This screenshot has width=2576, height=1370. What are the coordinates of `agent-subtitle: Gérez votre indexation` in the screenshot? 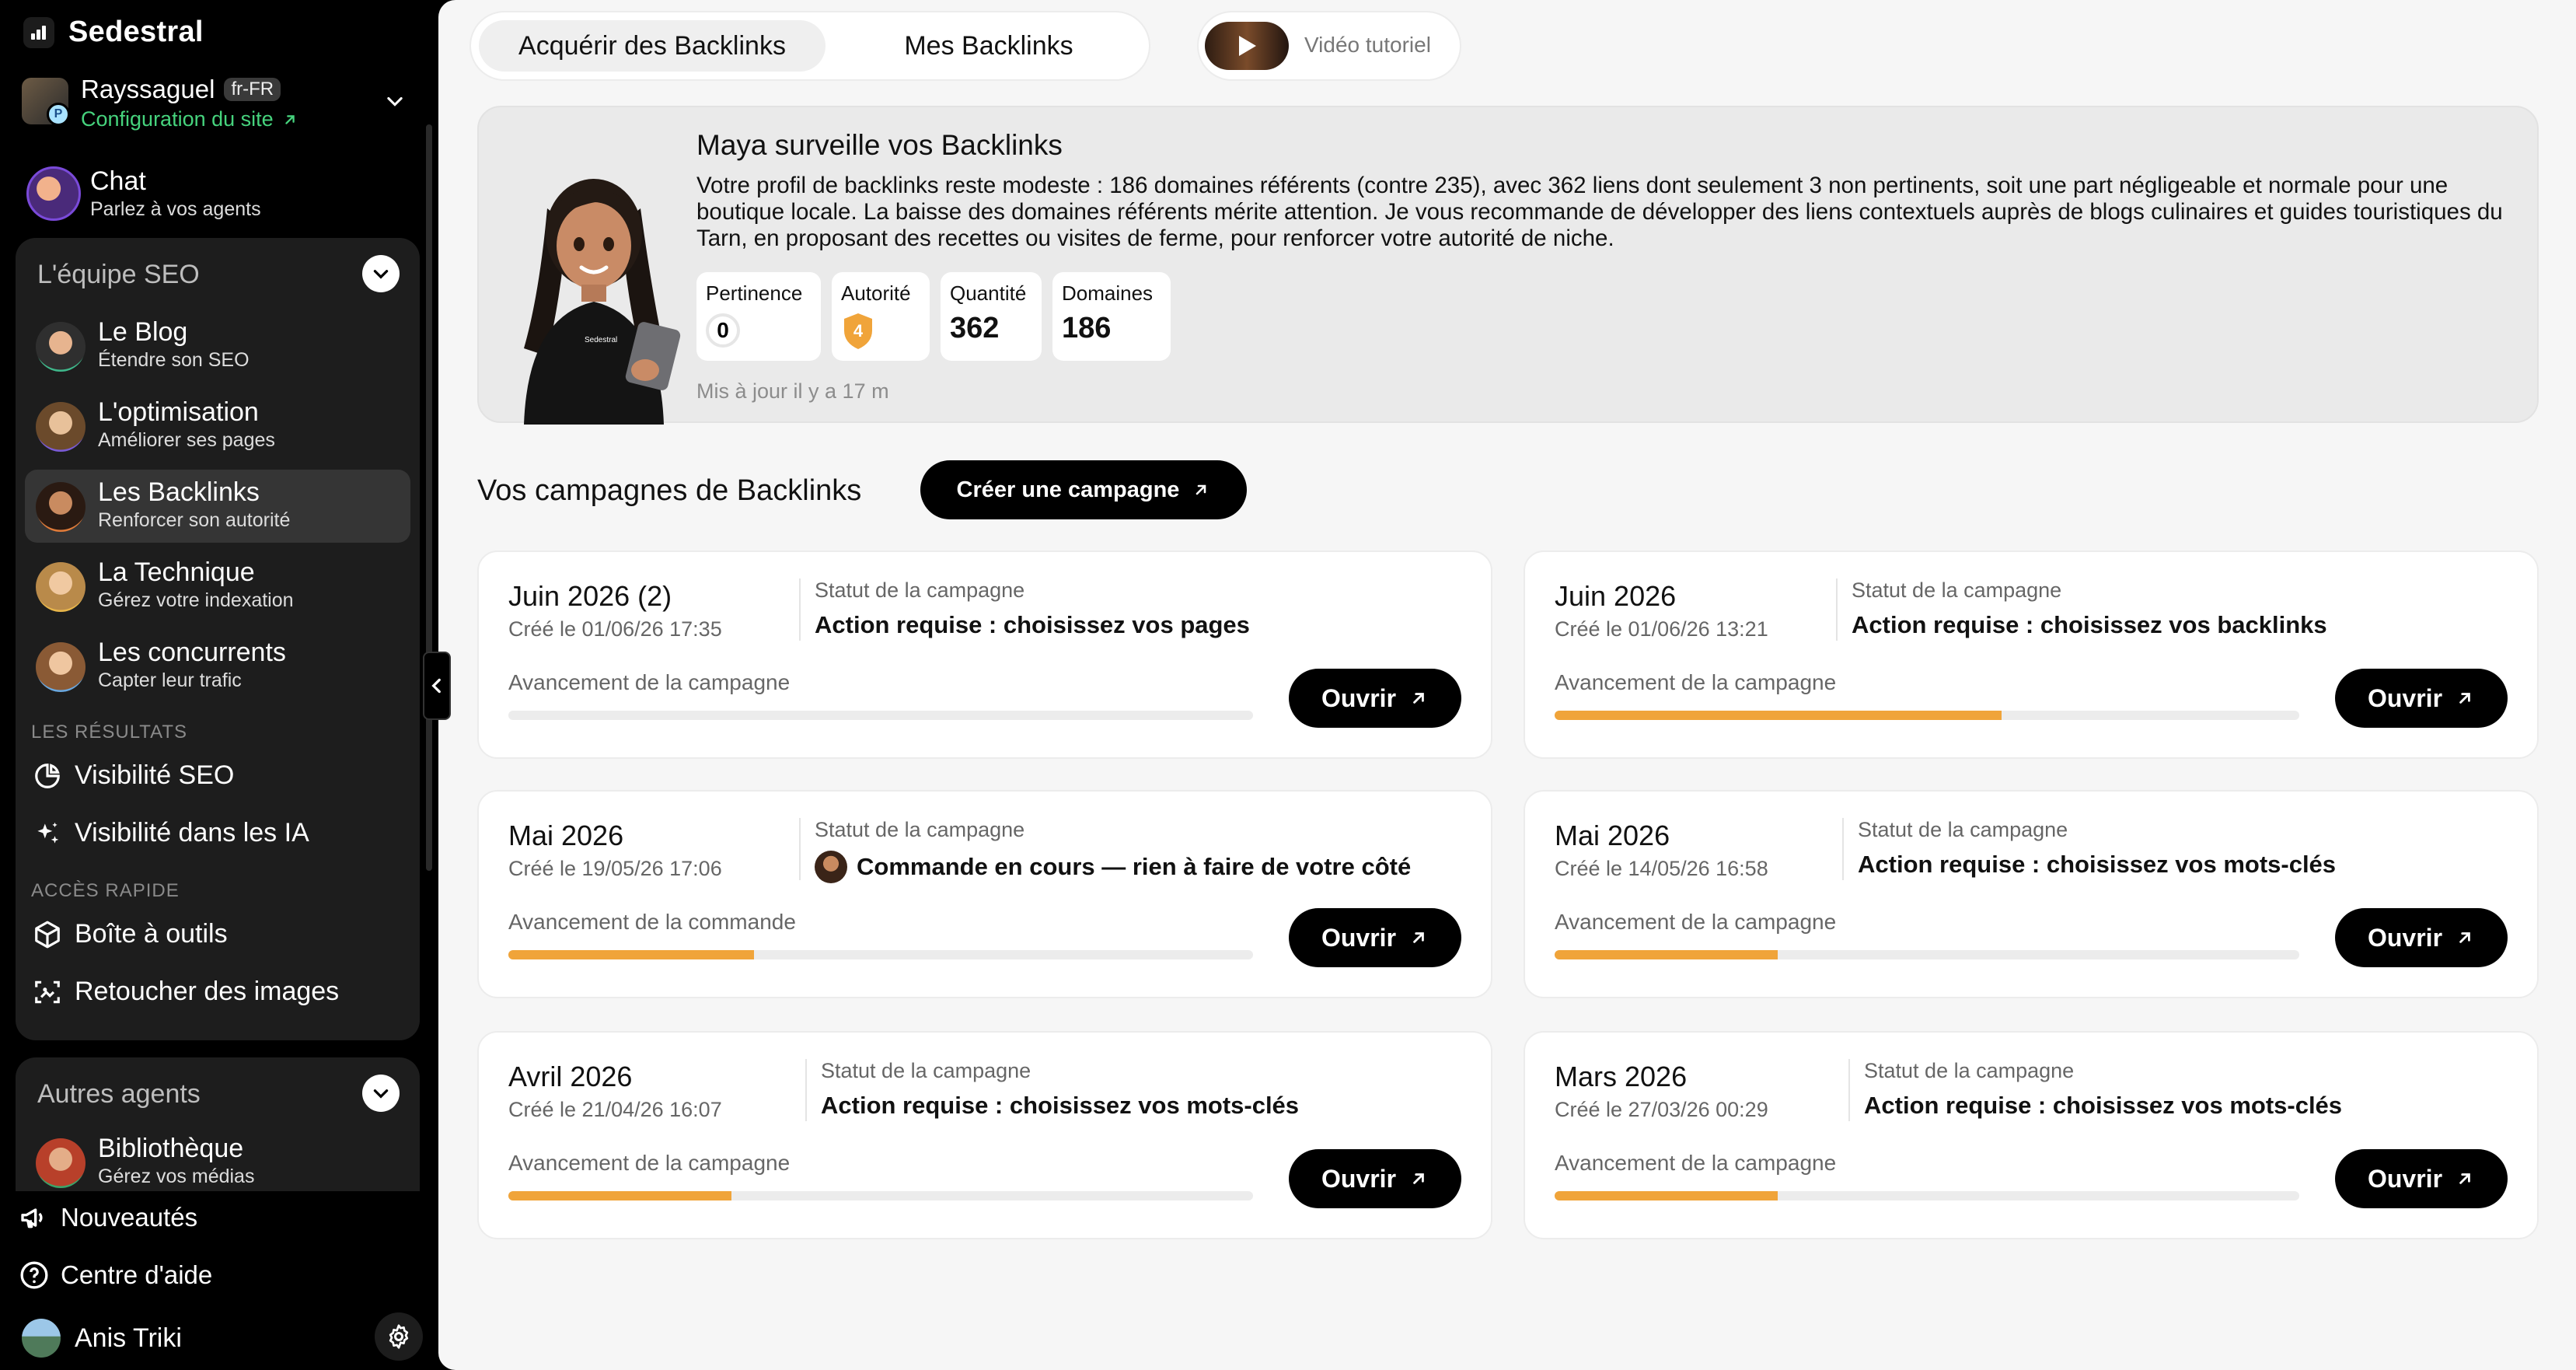 It's located at (196, 600).